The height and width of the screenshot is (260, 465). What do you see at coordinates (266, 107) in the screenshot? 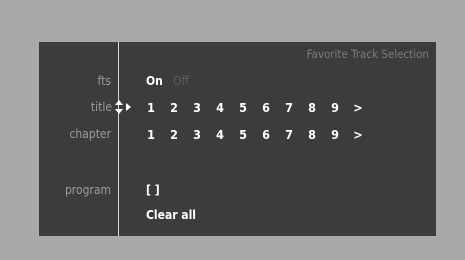
I see `title-6: 6` at bounding box center [266, 107].